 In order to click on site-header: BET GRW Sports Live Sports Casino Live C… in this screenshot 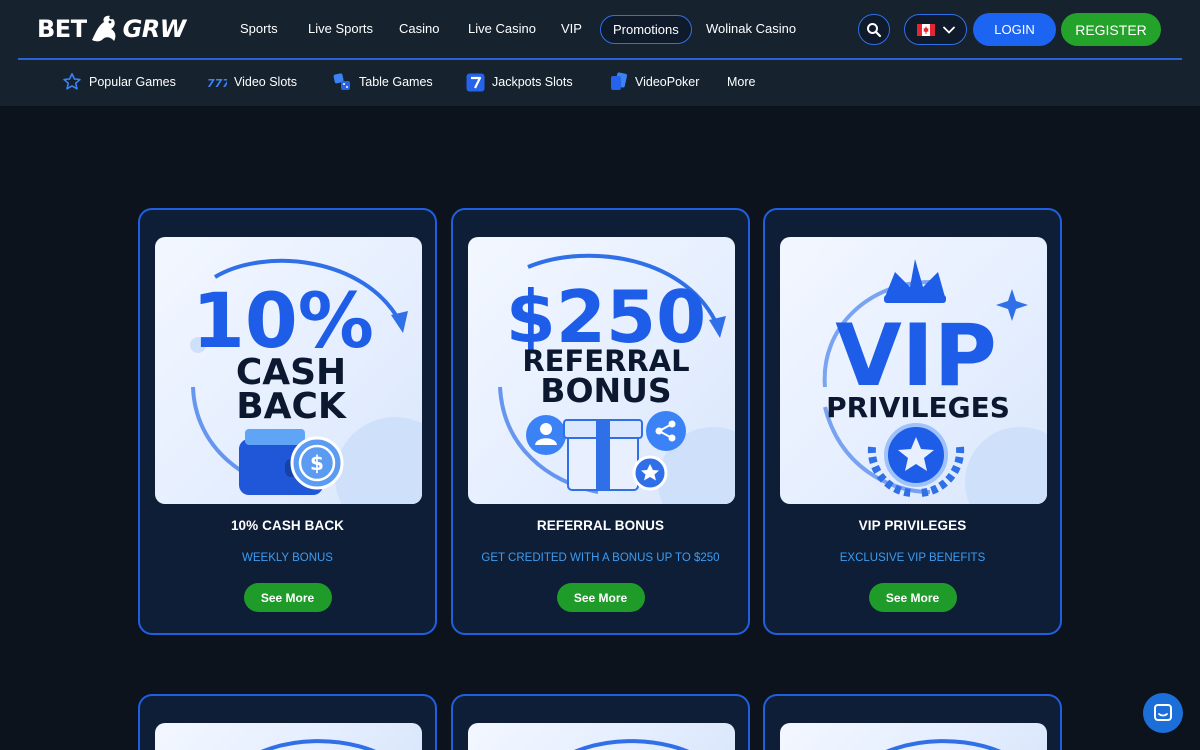, I will do `click(600, 53)`.